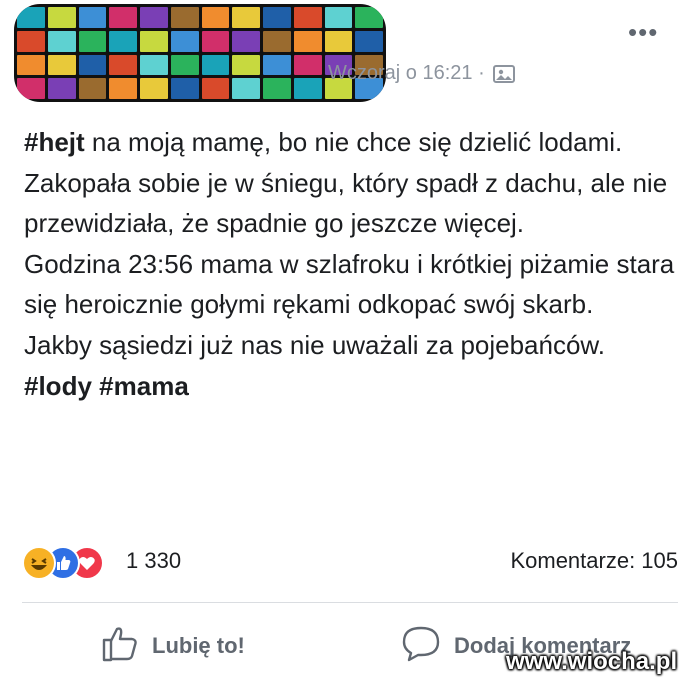 Image resolution: width=700 pixels, height=688 pixels. Describe the element at coordinates (200, 53) in the screenshot. I see `censored-author-block` at that location.